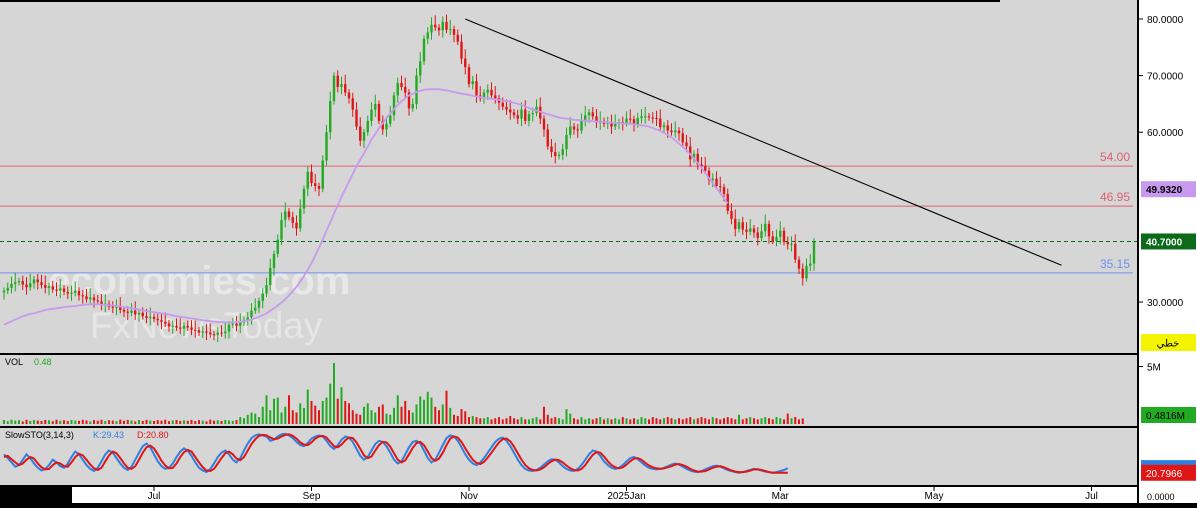 Image resolution: width=1197 pixels, height=508 pixels. What do you see at coordinates (312, 496) in the screenshot?
I see `time-tick-label: Sep` at bounding box center [312, 496].